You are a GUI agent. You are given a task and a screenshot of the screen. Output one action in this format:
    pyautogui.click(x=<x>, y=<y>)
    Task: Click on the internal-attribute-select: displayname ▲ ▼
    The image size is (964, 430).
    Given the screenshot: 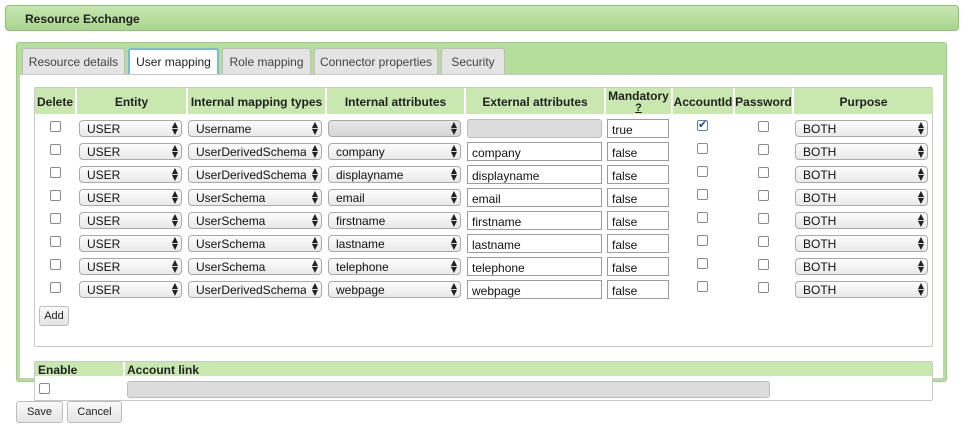 What is the action you would take?
    pyautogui.click(x=394, y=174)
    